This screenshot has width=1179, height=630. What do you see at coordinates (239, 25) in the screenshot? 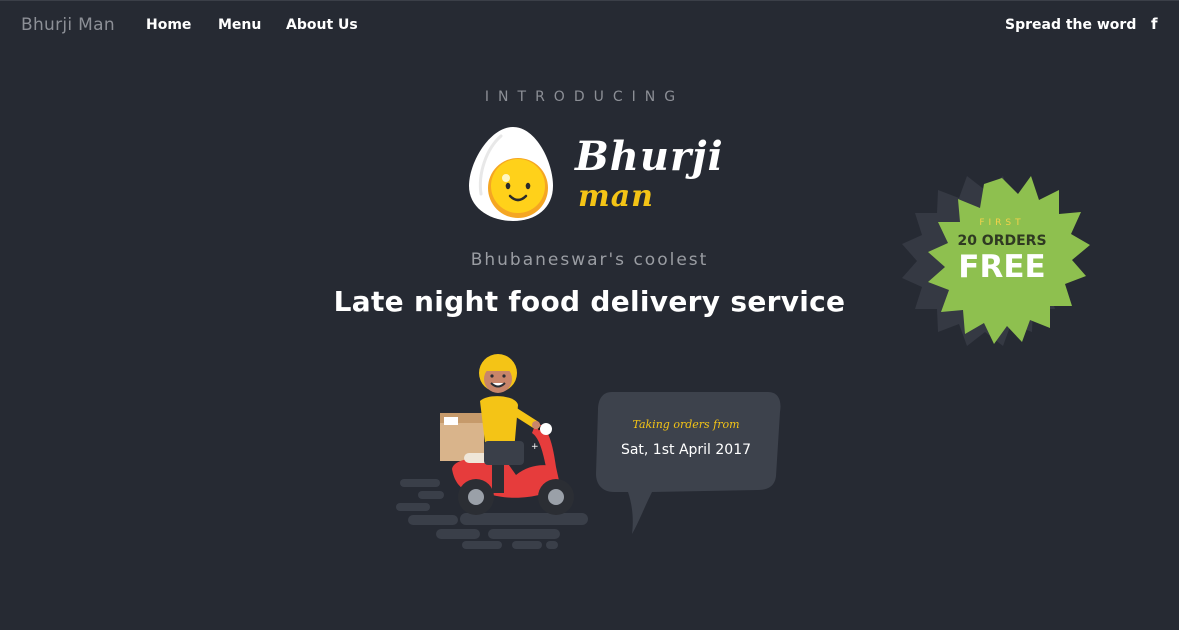
I see `nav-menu-link: Menu` at bounding box center [239, 25].